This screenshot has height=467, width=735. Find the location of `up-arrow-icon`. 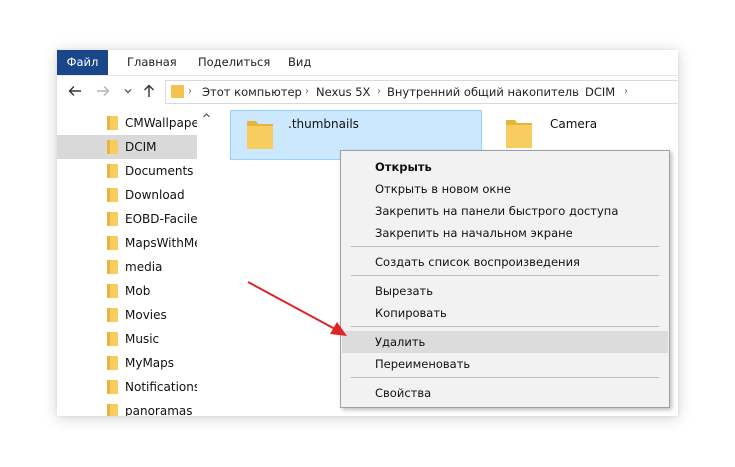

up-arrow-icon is located at coordinates (149, 91).